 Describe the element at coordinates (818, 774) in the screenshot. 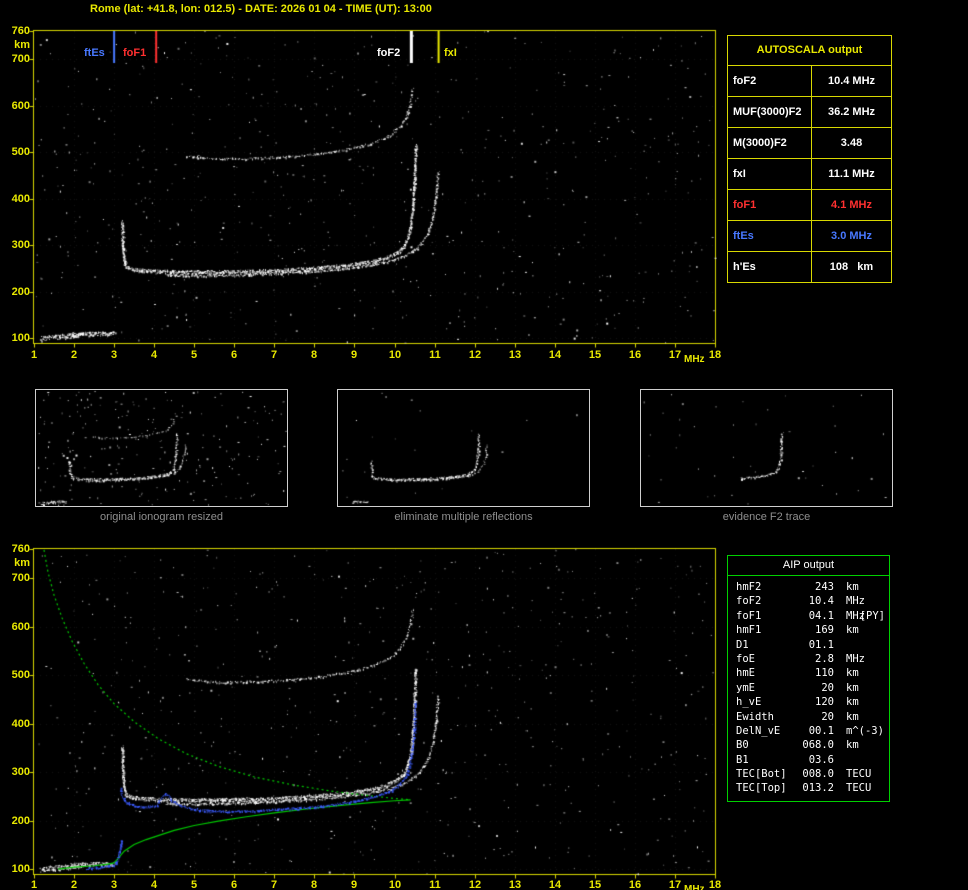

I see `aip-parameter-value: 008.0` at that location.